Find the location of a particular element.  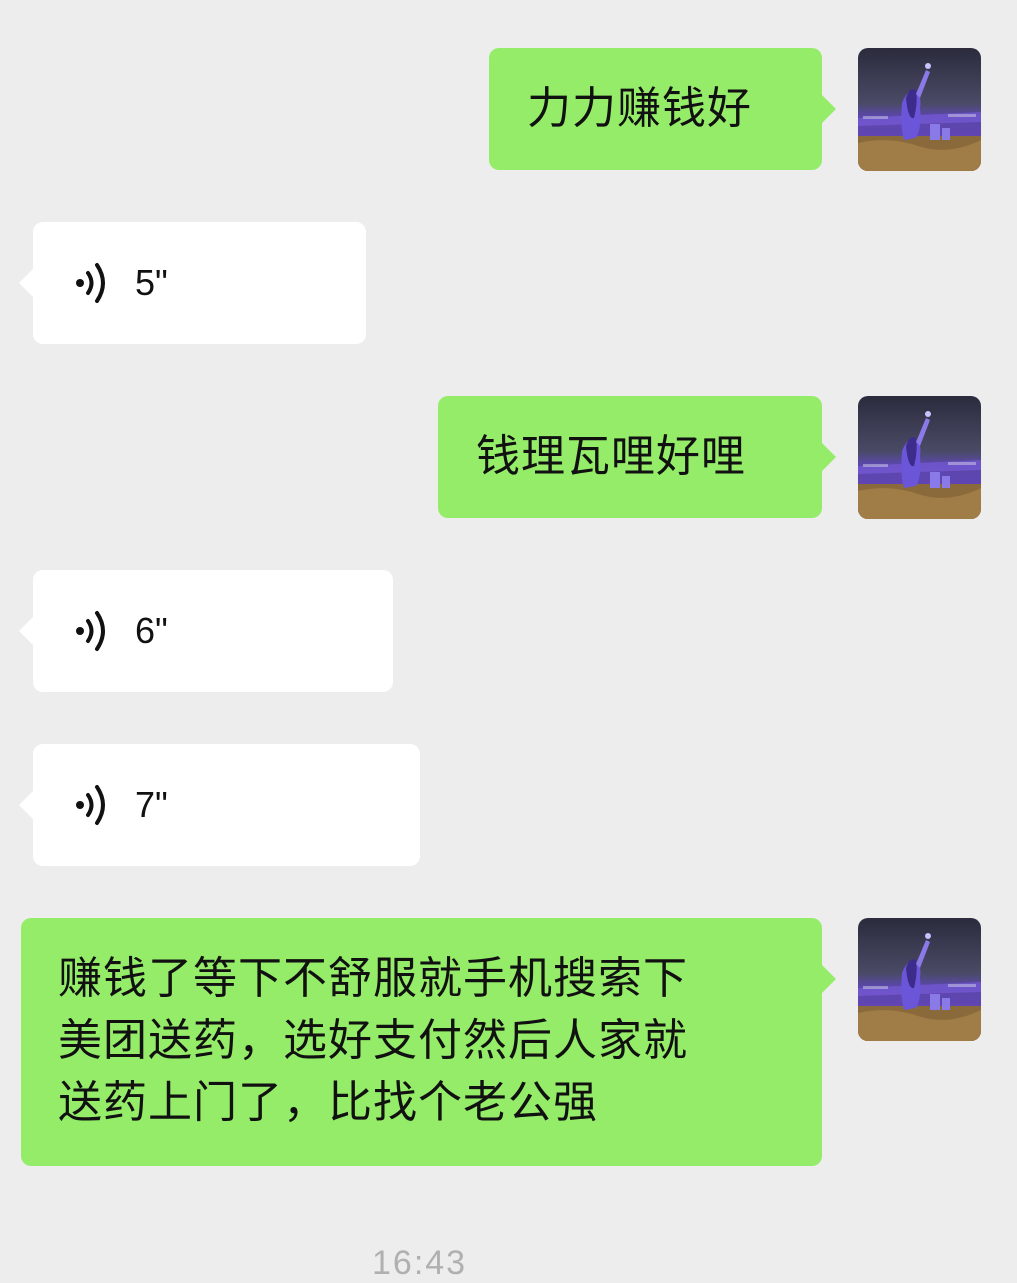

message-bubble-sent: 力力赚钱好 is located at coordinates (662, 109).